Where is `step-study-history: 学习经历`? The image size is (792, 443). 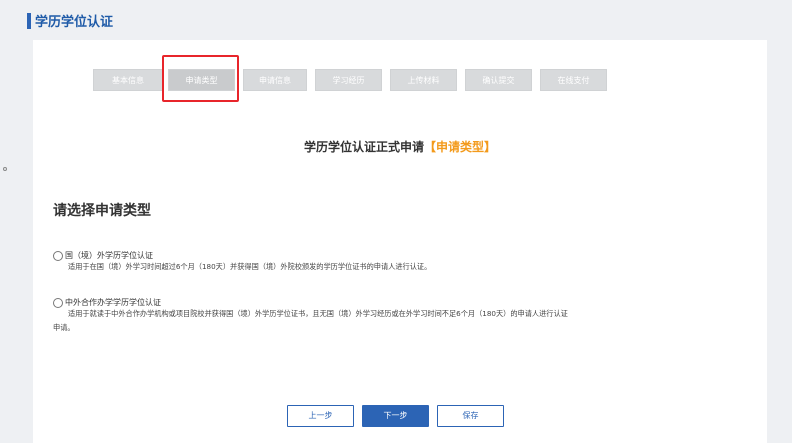
step-study-history: 学习经历 is located at coordinates (348, 80).